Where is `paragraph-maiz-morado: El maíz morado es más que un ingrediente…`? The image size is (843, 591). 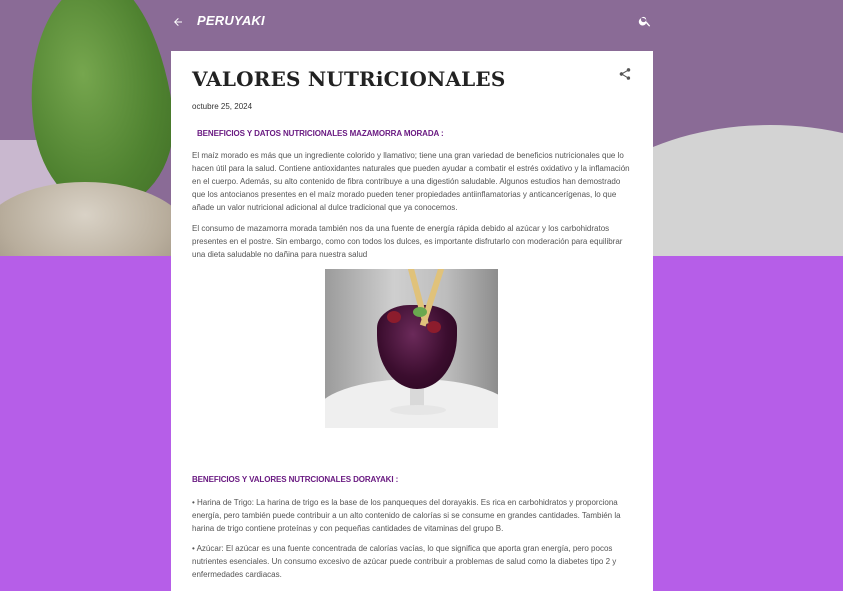
paragraph-maiz-morado: El maíz morado es más que un ingrediente… is located at coordinates (411, 181).